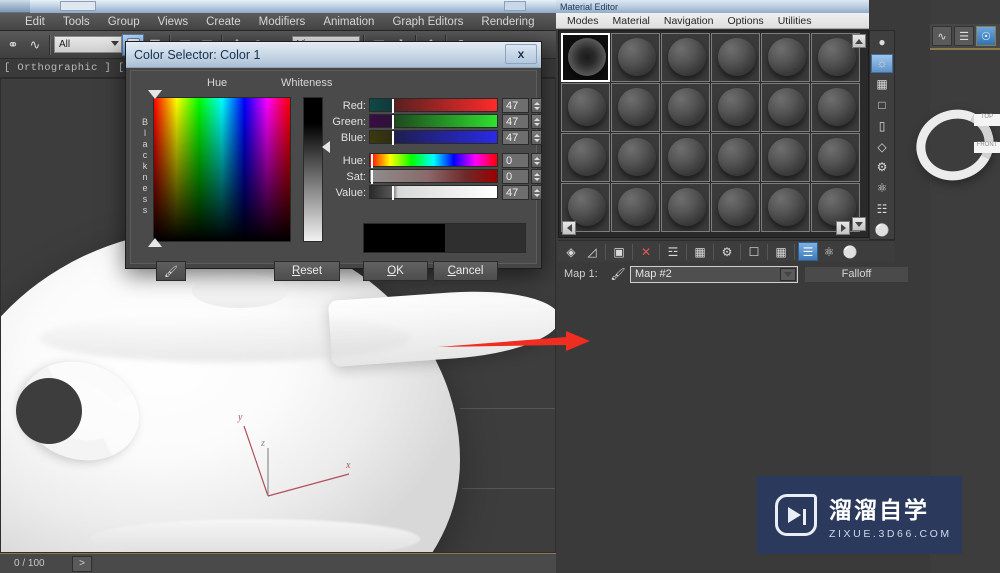 This screenshot has width=1000, height=573. What do you see at coordinates (536, 105) in the screenshot?
I see `red-spinner` at bounding box center [536, 105].